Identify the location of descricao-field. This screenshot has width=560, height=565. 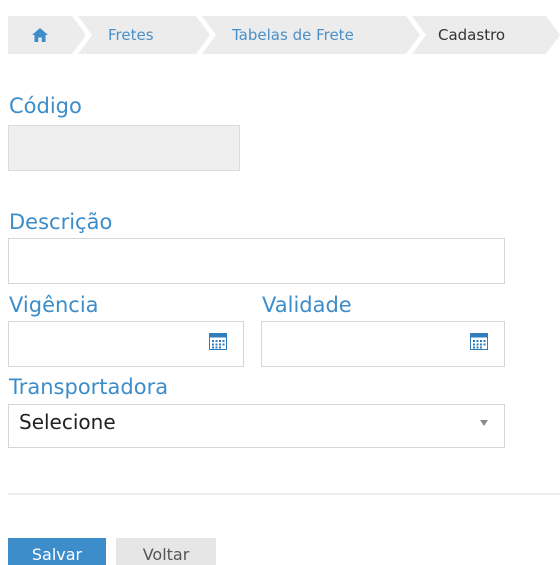
(256, 261).